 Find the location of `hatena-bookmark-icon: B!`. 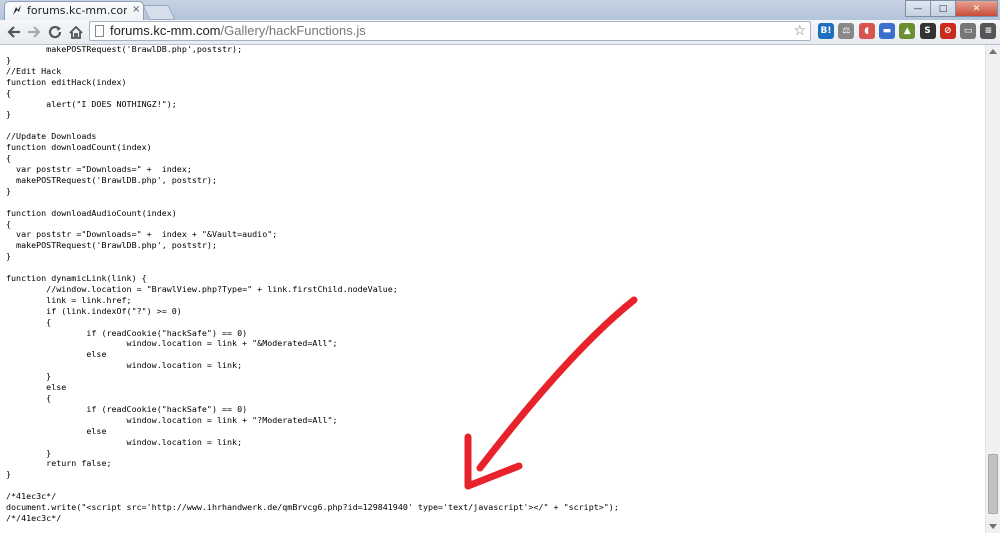

hatena-bookmark-icon: B! is located at coordinates (826, 31).